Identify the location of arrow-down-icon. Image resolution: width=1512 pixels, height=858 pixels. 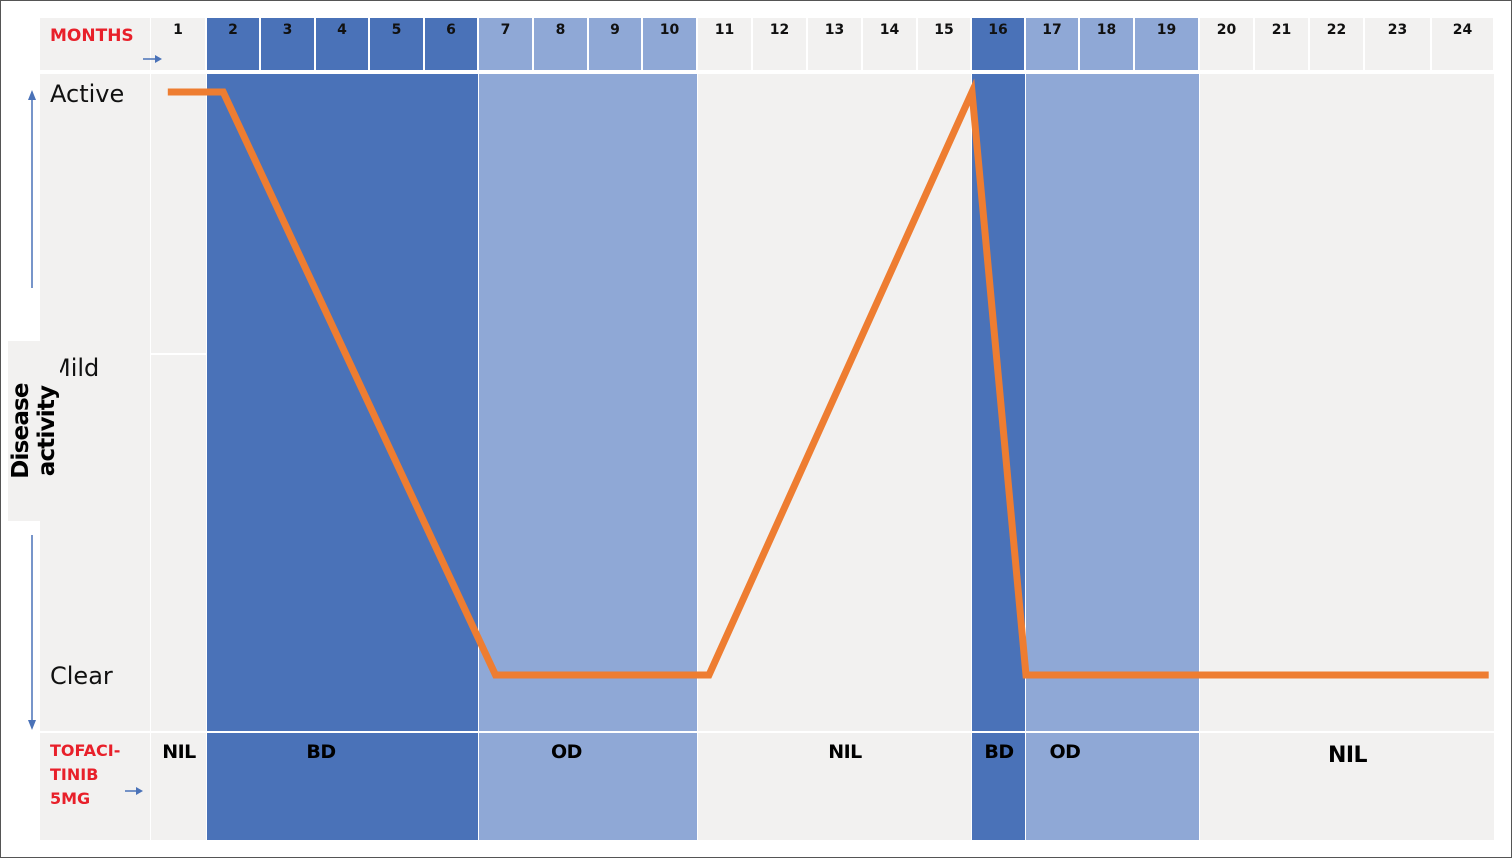
(32, 725).